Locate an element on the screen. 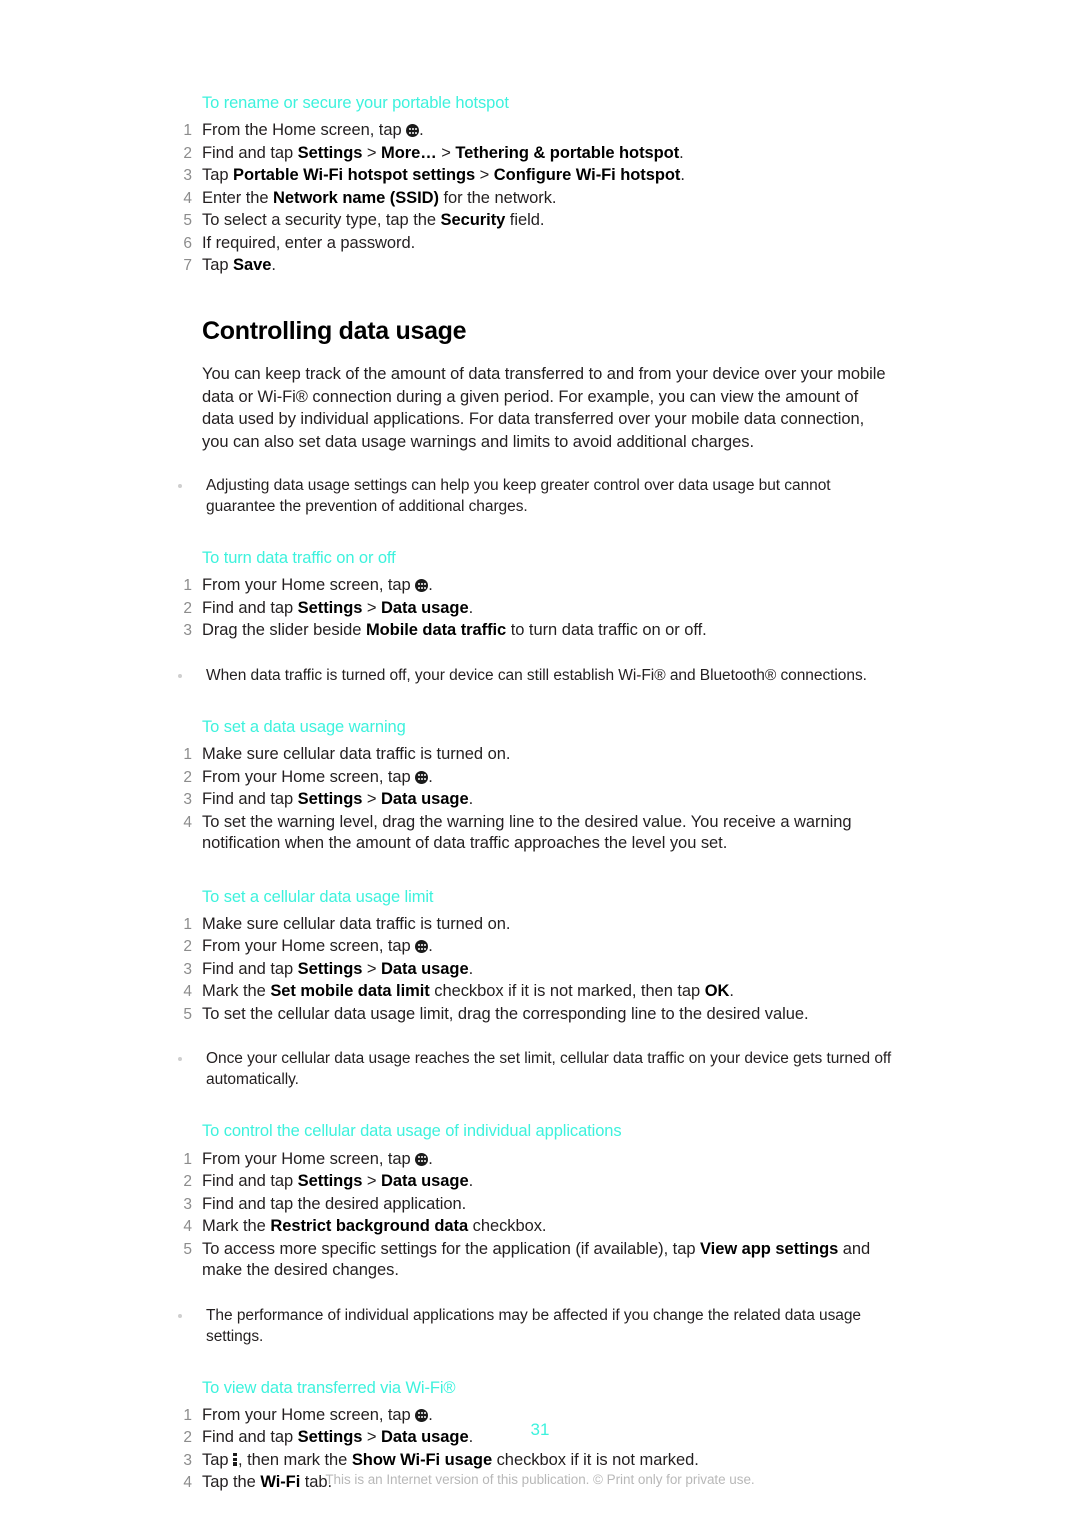 Image resolution: width=1080 pixels, height=1527 pixels. step-text-mid: checkbox if it is not marked, then tap is located at coordinates (567, 991).